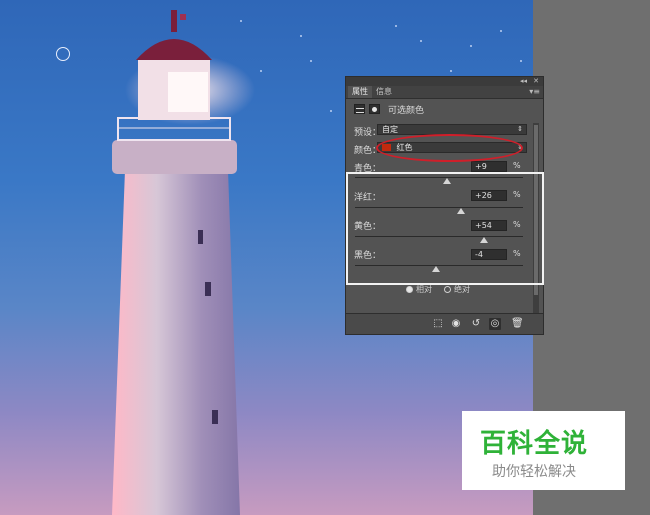 The image size is (650, 515). What do you see at coordinates (534, 444) in the screenshot?
I see `watermark-title: 百科全说` at bounding box center [534, 444].